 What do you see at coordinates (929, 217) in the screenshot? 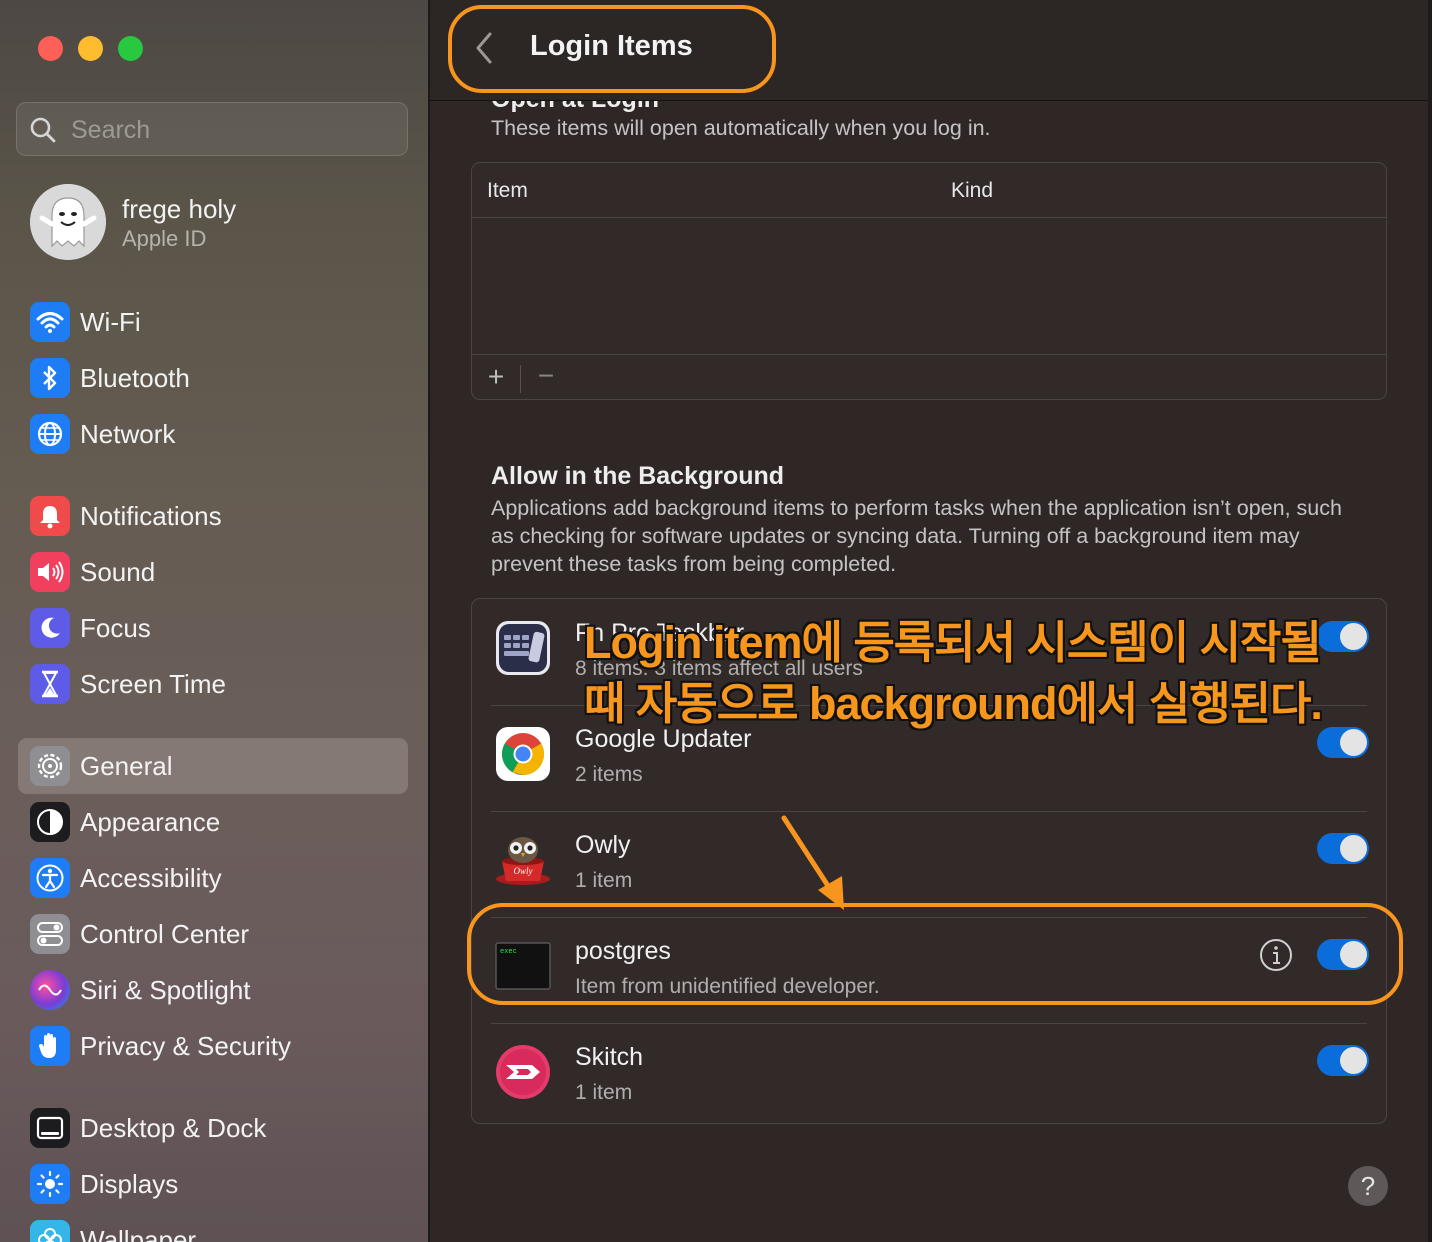
I see `header-divider` at bounding box center [929, 217].